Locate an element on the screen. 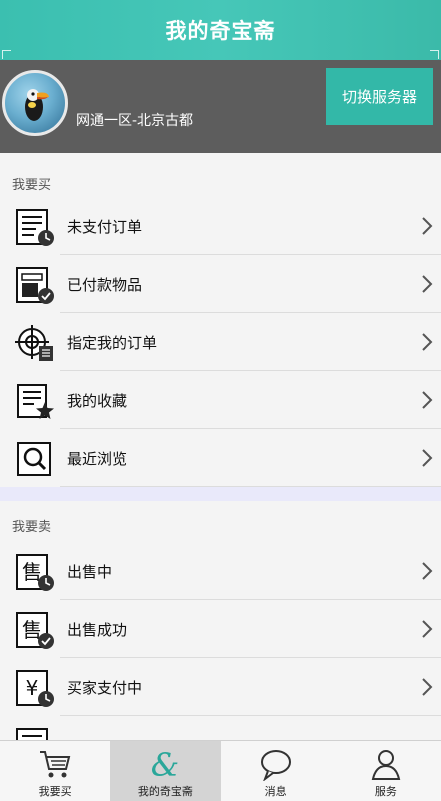 The height and width of the screenshot is (801, 441). list-item-unpaid-orders: 未支付订单 is located at coordinates (220, 226).